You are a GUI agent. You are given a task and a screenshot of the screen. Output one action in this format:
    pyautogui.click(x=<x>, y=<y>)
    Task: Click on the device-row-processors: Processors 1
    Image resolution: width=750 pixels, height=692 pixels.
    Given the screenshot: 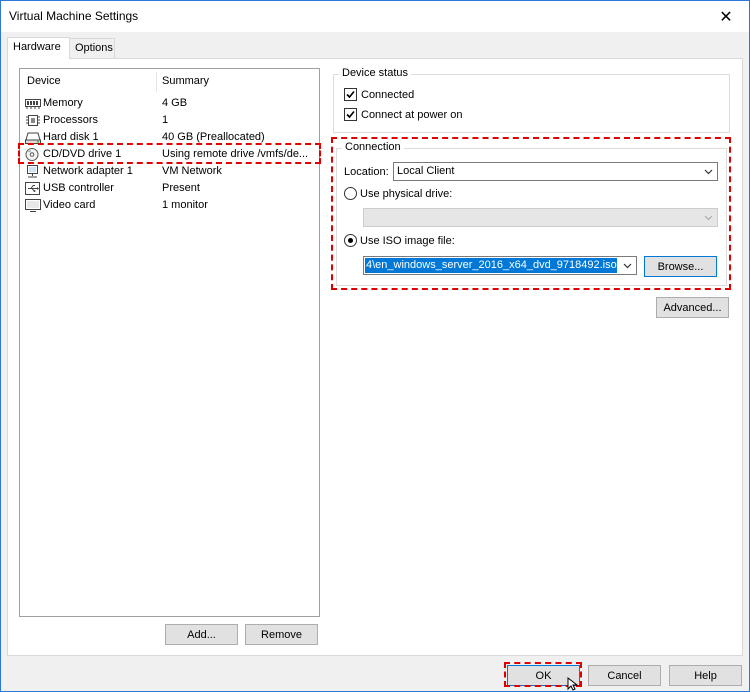 What is the action you would take?
    pyautogui.click(x=168, y=120)
    